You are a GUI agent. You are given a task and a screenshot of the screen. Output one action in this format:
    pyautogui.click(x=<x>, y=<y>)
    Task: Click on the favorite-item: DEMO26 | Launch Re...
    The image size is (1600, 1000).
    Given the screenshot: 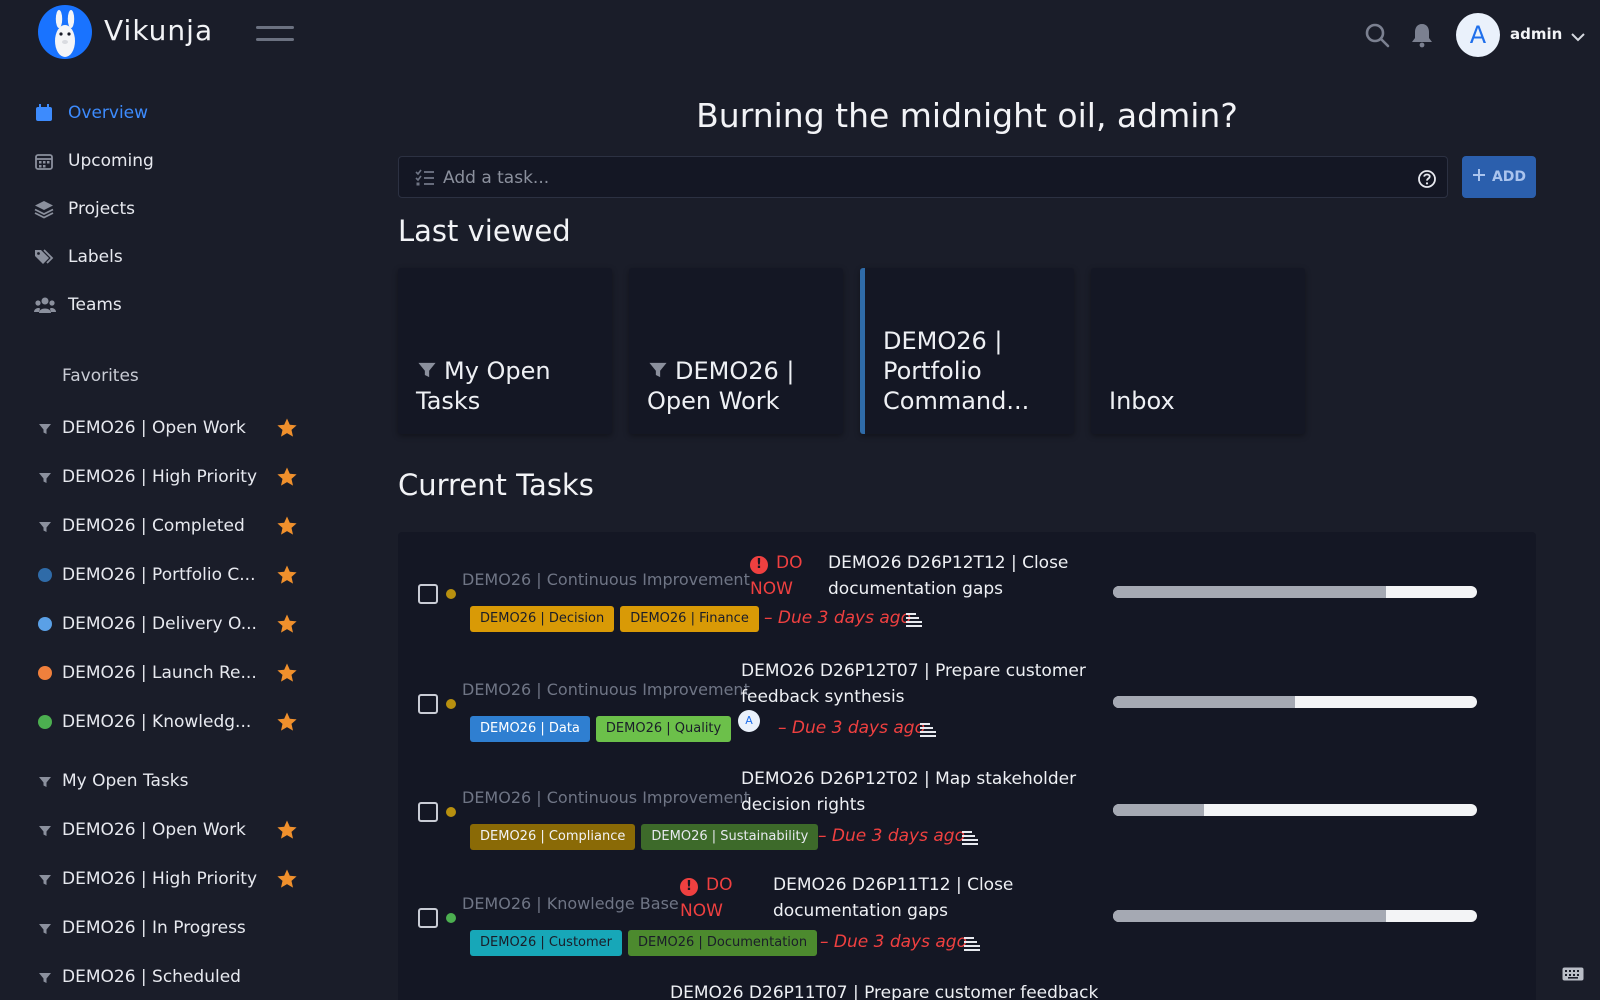 What is the action you would take?
    pyautogui.click(x=168, y=673)
    